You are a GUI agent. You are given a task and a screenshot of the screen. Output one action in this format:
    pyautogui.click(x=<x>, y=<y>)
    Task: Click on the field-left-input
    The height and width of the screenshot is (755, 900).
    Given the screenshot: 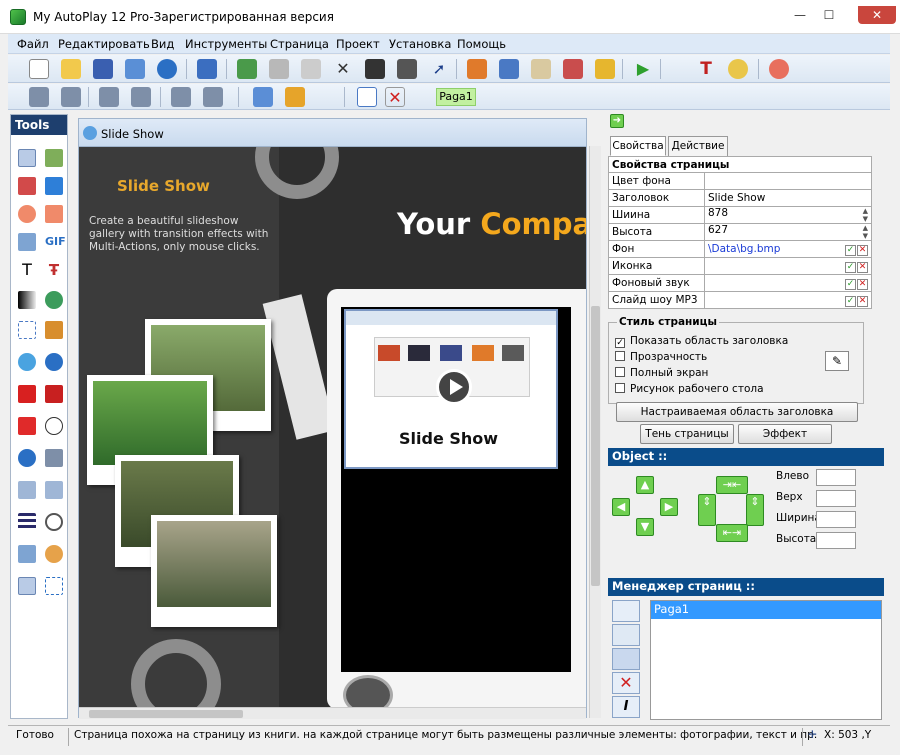 What is the action you would take?
    pyautogui.click(x=836, y=477)
    